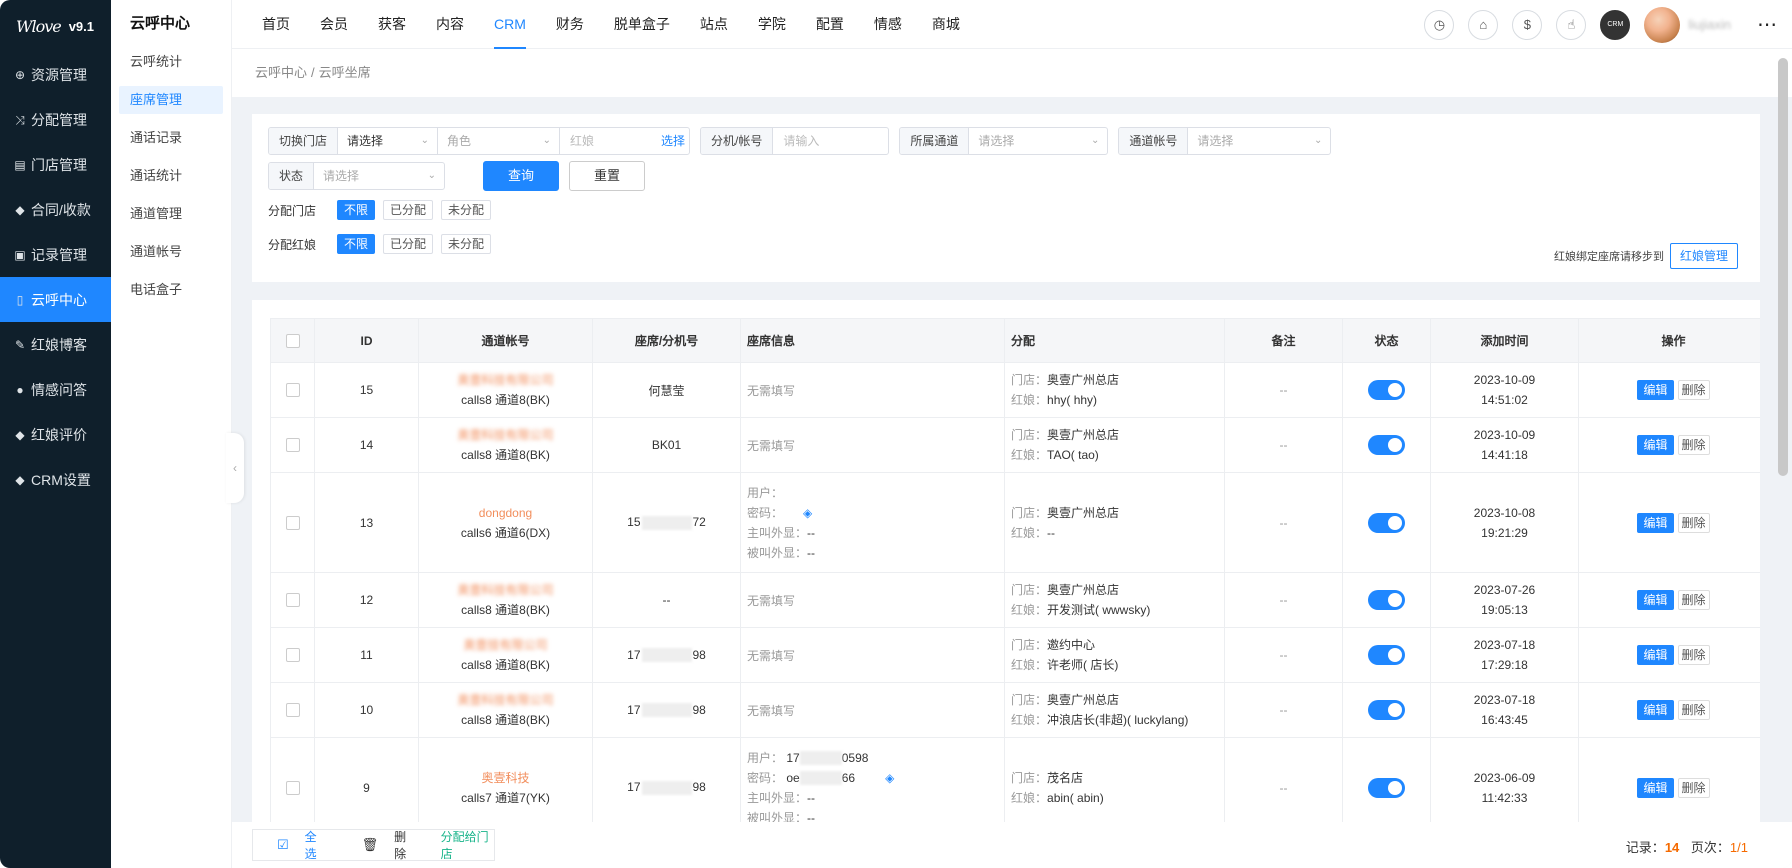 The width and height of the screenshot is (1792, 868). What do you see at coordinates (408, 210) in the screenshot?
I see `assign-store-assigned: 已分配` at bounding box center [408, 210].